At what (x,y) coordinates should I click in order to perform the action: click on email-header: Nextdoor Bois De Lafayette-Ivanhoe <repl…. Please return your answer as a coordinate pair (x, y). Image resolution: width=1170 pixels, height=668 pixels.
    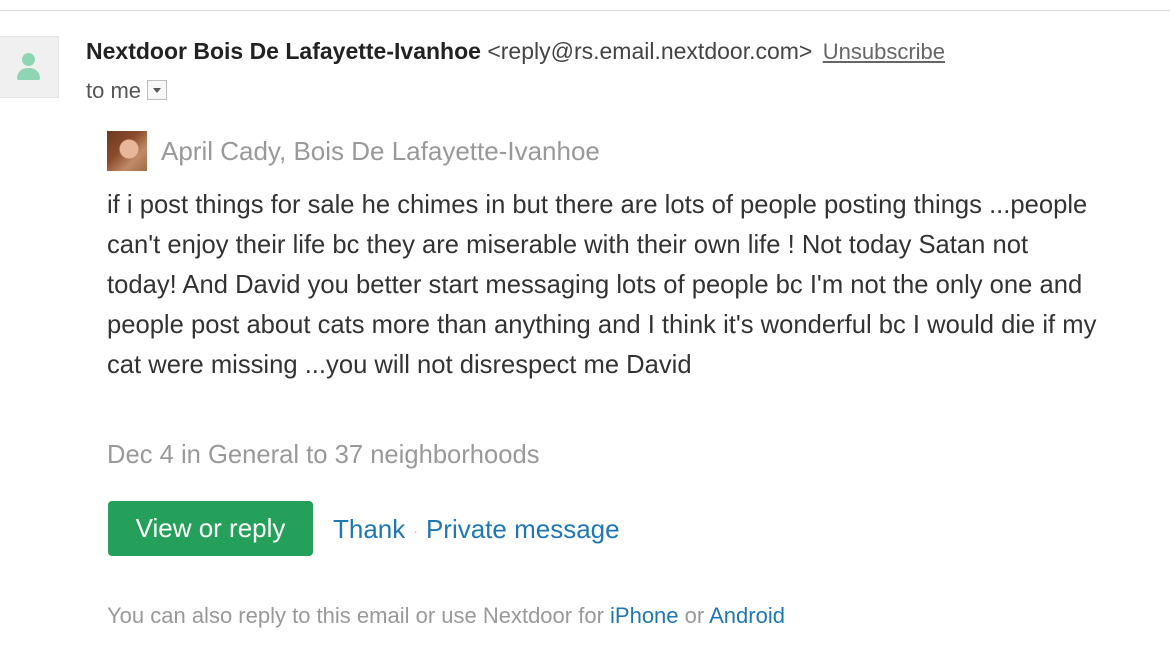
    Looking at the image, I should click on (515, 51).